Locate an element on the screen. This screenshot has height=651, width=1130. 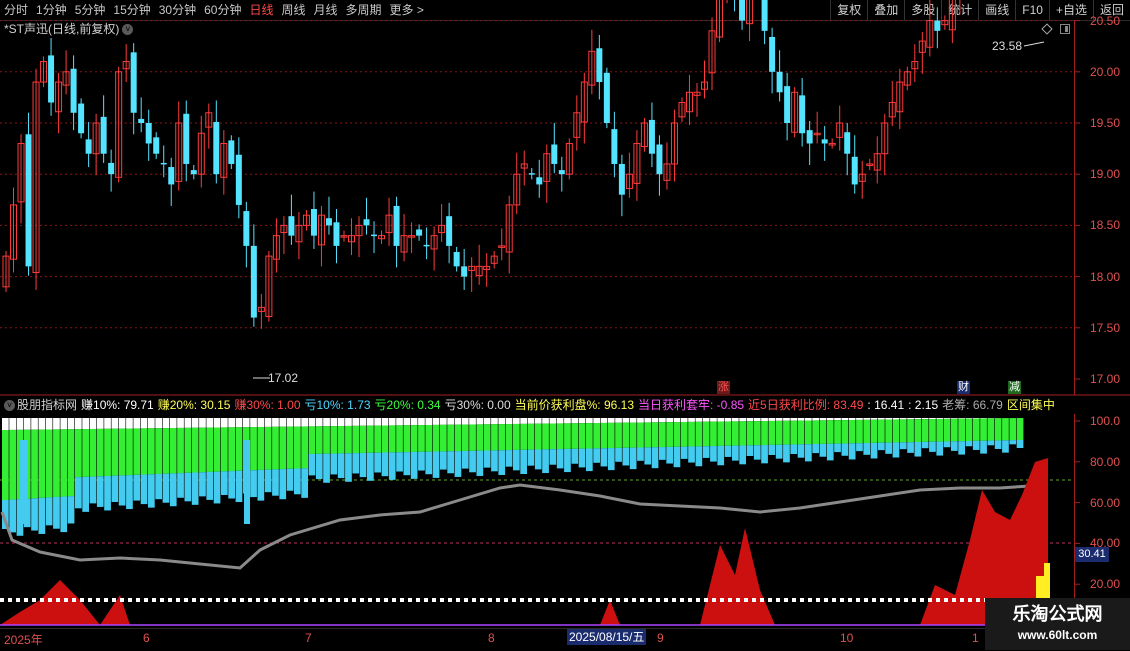
watermark-url: www.60lt.com is located at coordinates (1057, 635).